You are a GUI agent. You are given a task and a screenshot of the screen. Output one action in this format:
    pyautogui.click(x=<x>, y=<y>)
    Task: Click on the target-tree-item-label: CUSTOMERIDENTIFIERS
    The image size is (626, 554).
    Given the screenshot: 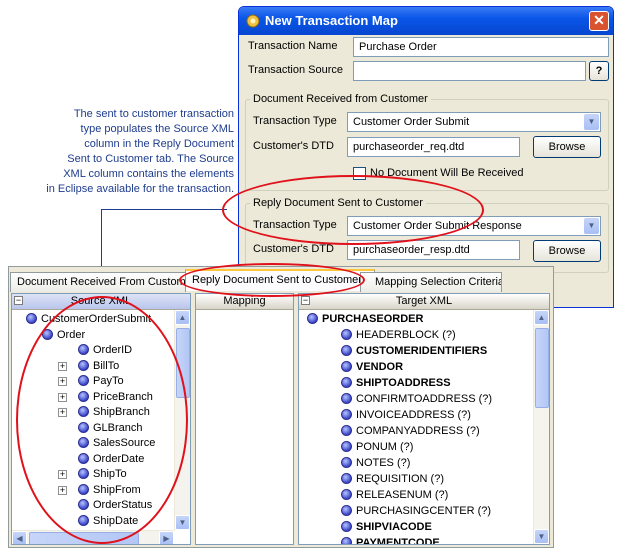 What is the action you would take?
    pyautogui.click(x=422, y=351)
    